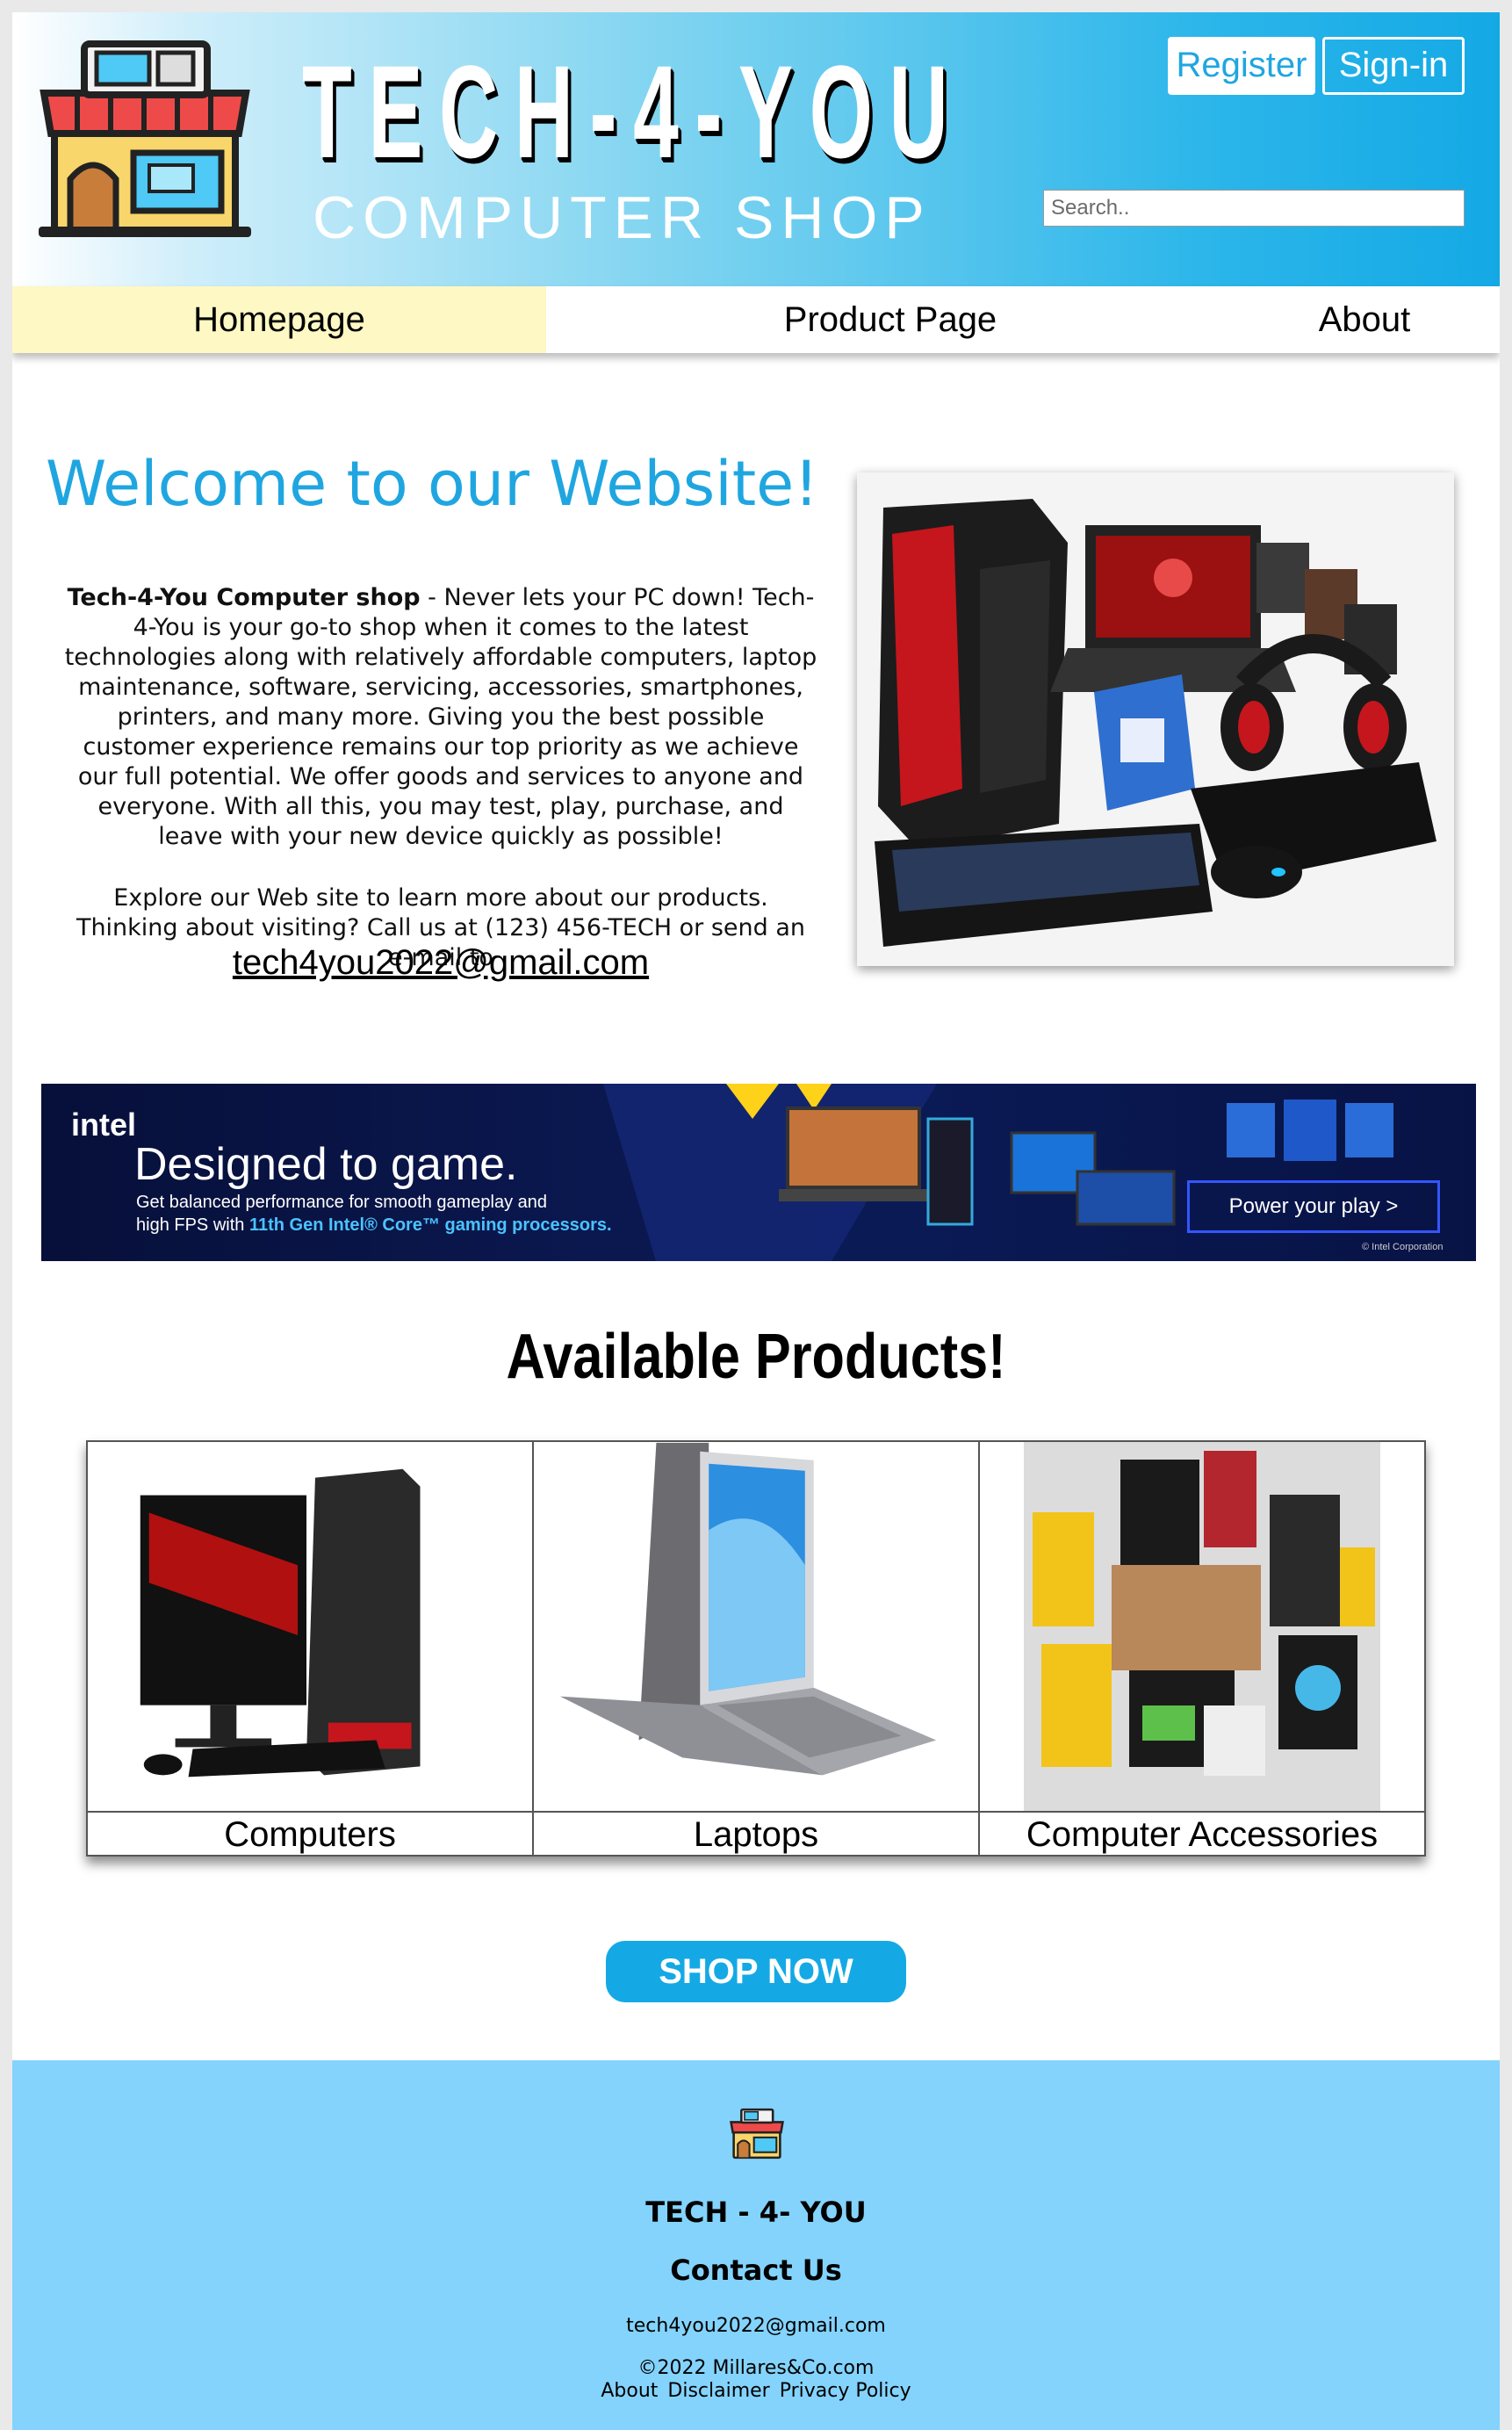  What do you see at coordinates (430, 1225) in the screenshot?
I see `banner-line-2-highlight: 11th Gen Intel® Core™ gaming processors.` at bounding box center [430, 1225].